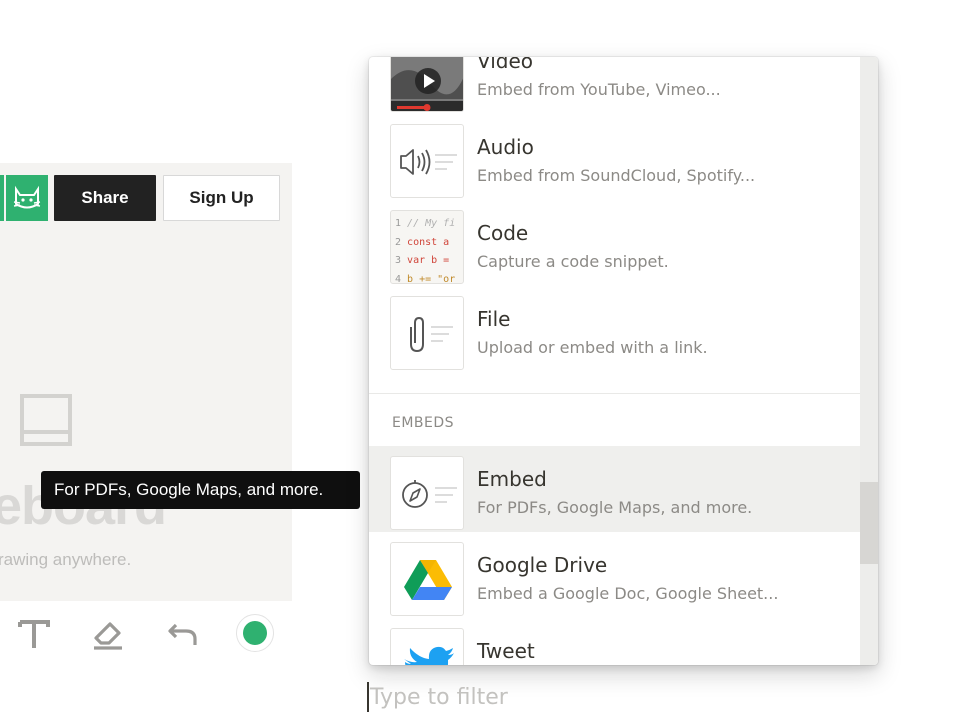 Image resolution: width=960 pixels, height=722 pixels. Describe the element at coordinates (542, 565) in the screenshot. I see `menu-item-title: Google Drive` at that location.